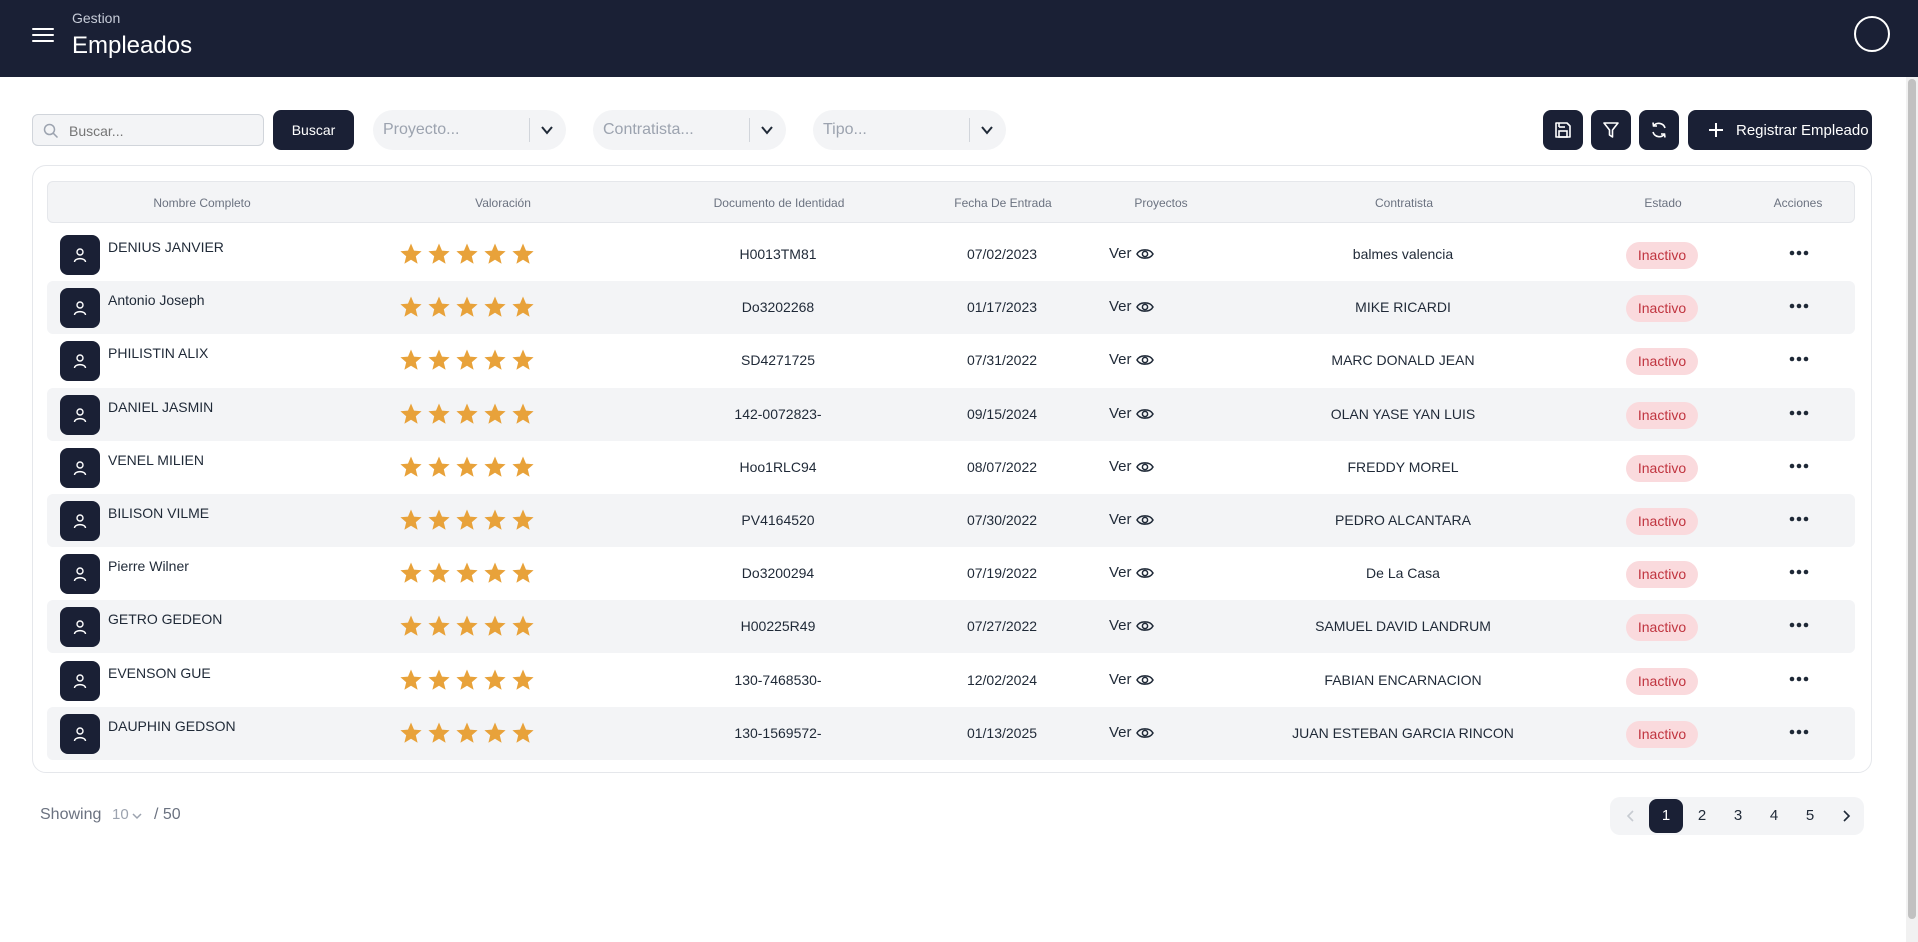  What do you see at coordinates (1404, 203) in the screenshot?
I see `column-header-contractor: Contratista` at bounding box center [1404, 203].